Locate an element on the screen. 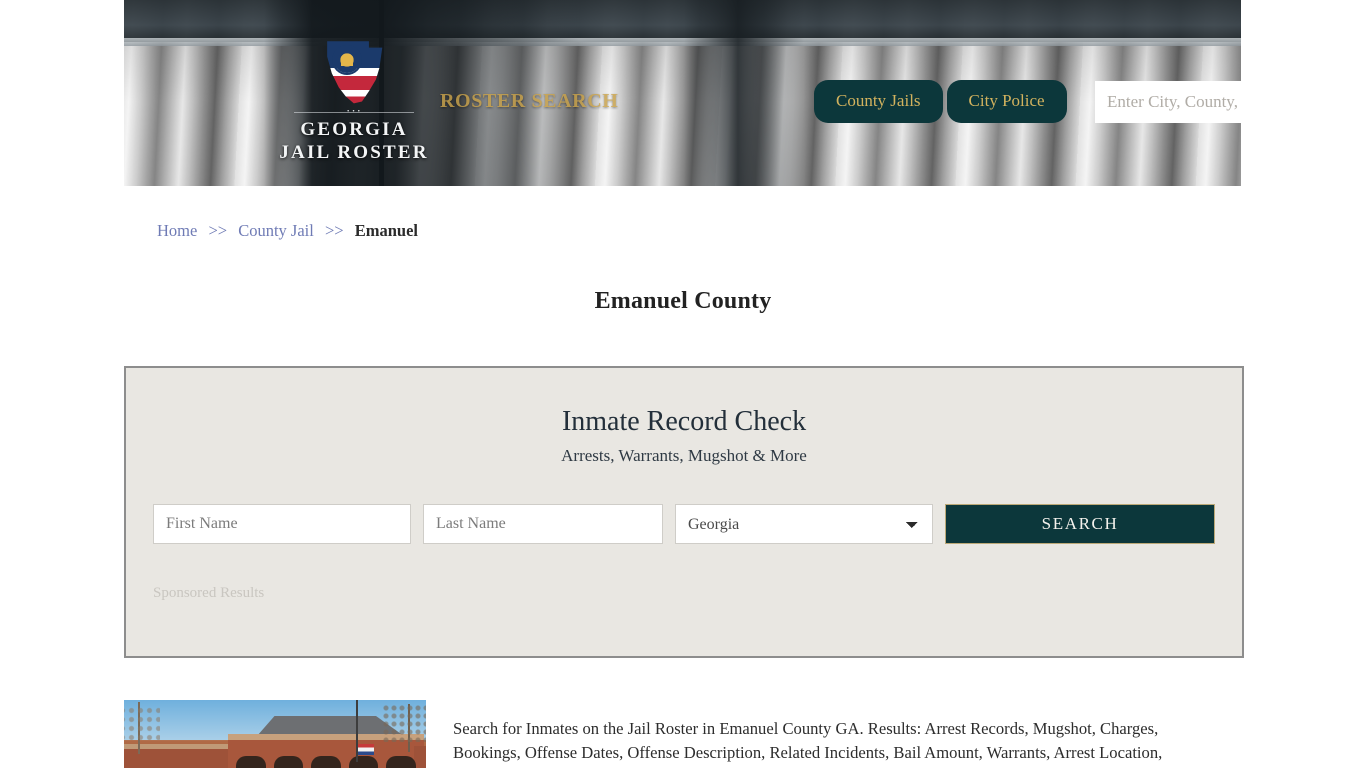  card-title: Inmate Record Check is located at coordinates (684, 421).